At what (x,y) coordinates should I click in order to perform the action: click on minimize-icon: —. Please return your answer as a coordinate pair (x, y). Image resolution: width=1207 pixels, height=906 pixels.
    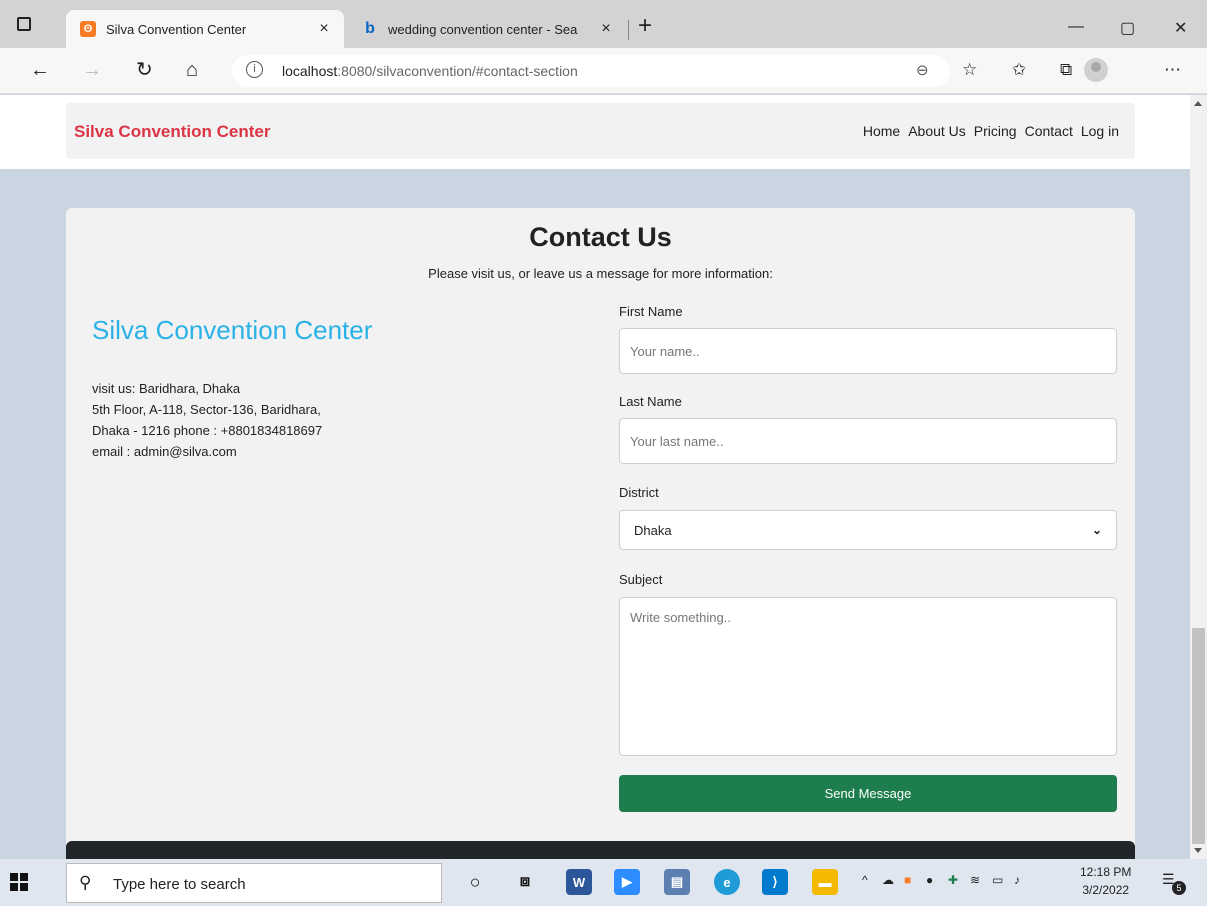
    Looking at the image, I should click on (1076, 27).